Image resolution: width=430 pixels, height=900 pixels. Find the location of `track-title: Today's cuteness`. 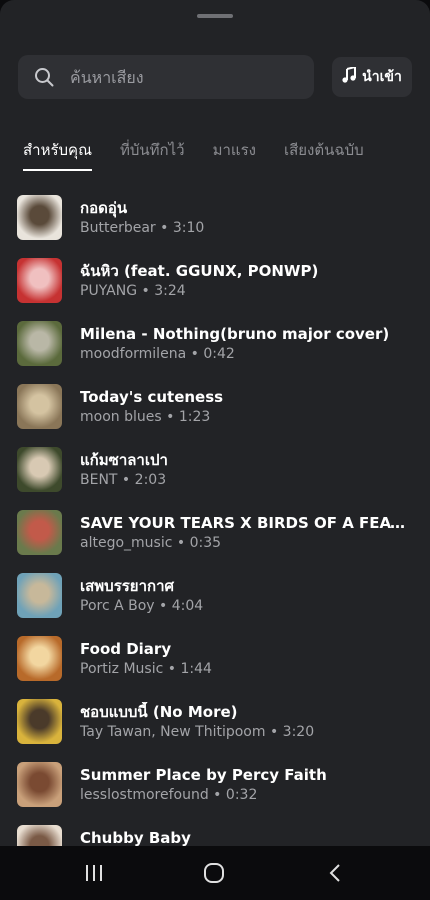

track-title: Today's cuteness is located at coordinates (152, 397).